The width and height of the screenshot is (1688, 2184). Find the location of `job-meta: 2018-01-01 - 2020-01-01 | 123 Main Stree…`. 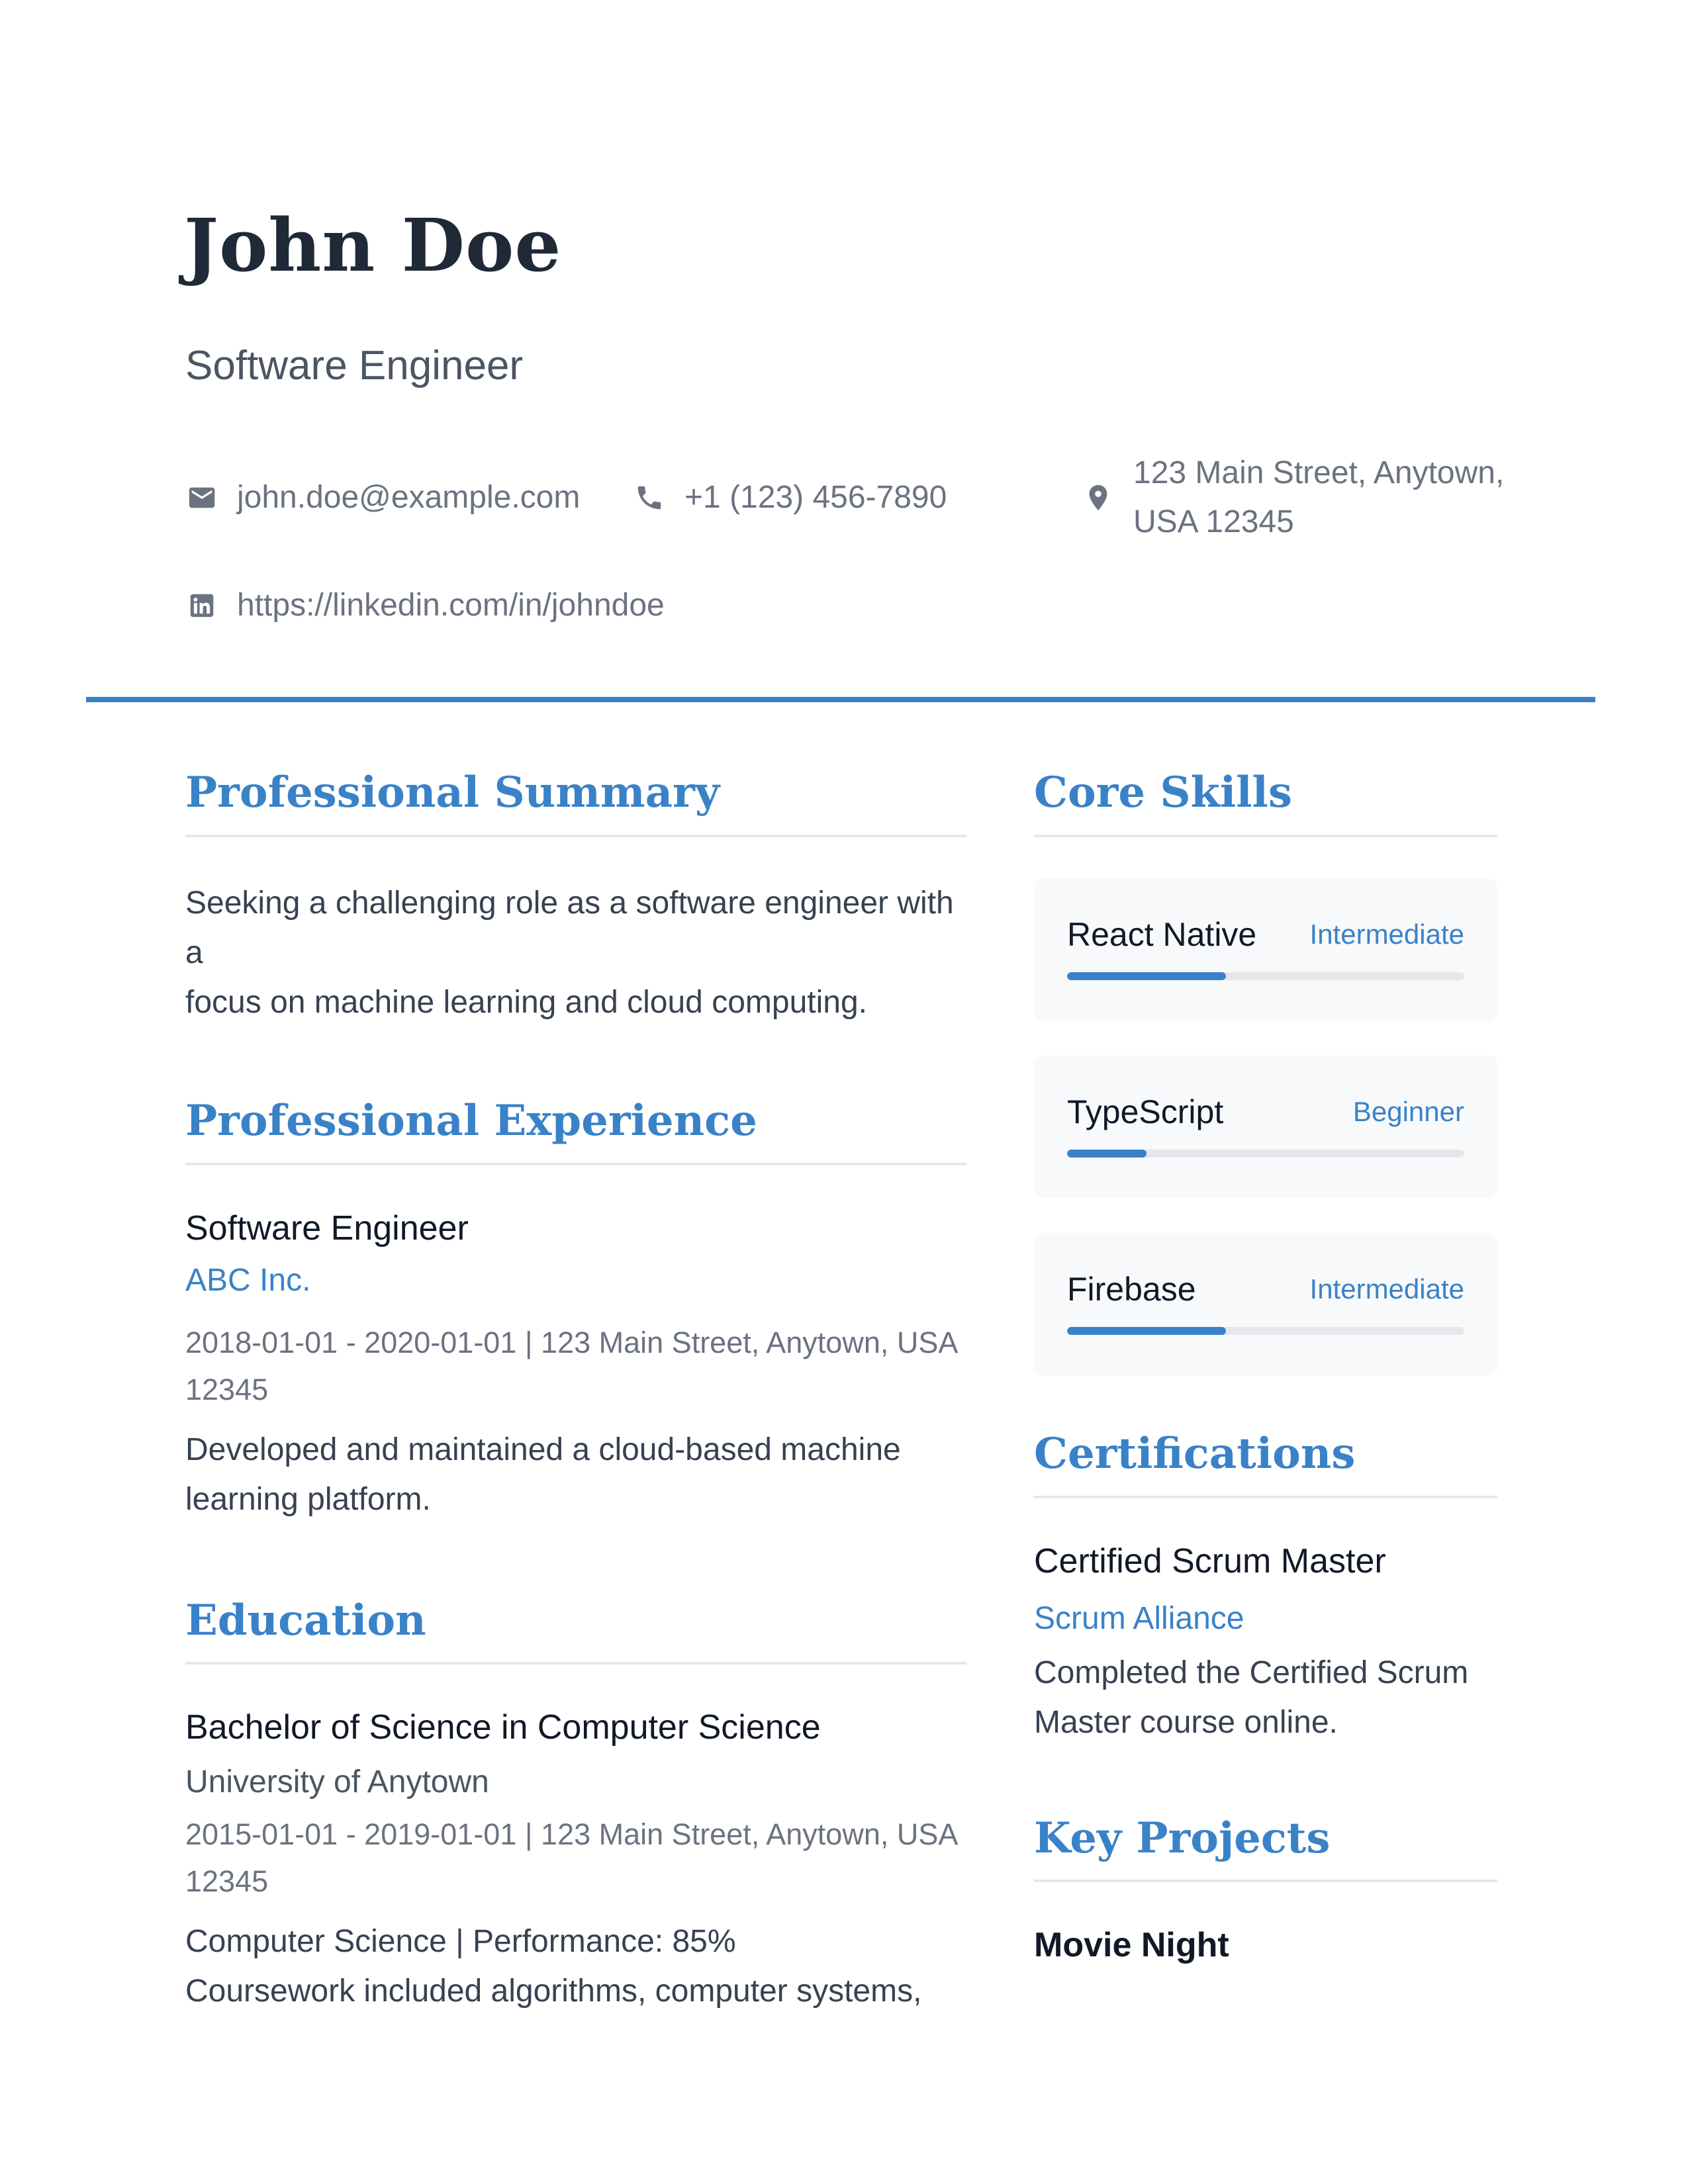

job-meta: 2018-01-01 - 2020-01-01 | 123 Main Stree… is located at coordinates (572, 1365).